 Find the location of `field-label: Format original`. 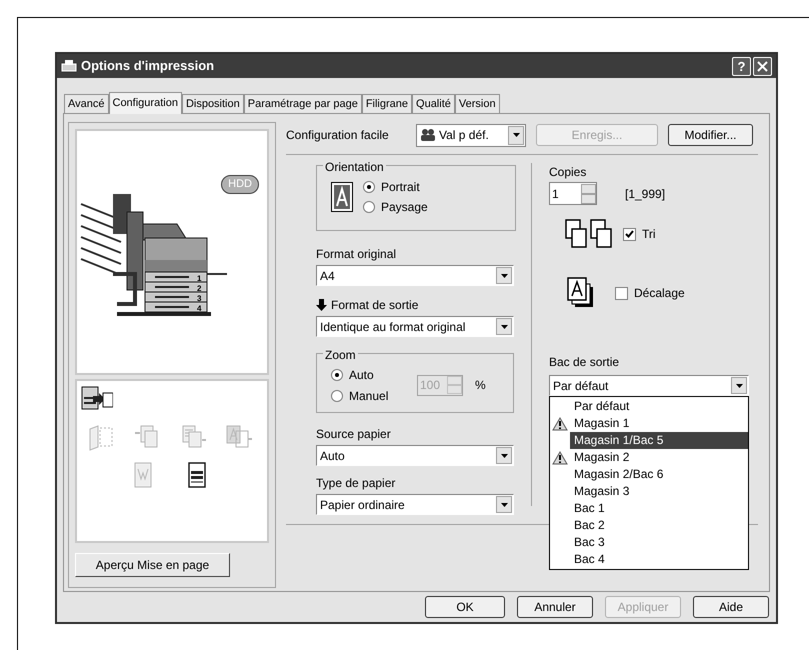

field-label: Format original is located at coordinates (357, 254).